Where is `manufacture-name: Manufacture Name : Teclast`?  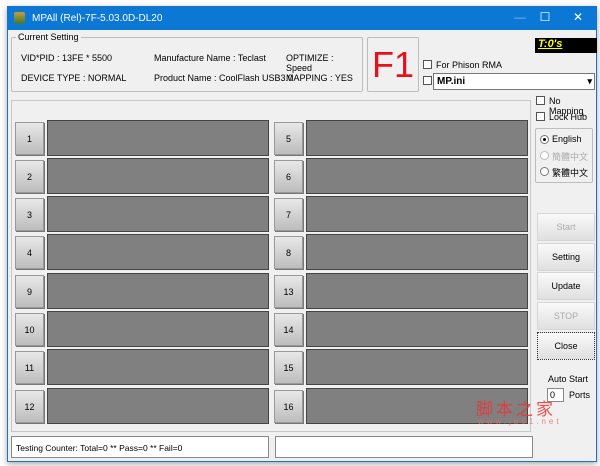 manufacture-name: Manufacture Name : Teclast is located at coordinates (210, 58).